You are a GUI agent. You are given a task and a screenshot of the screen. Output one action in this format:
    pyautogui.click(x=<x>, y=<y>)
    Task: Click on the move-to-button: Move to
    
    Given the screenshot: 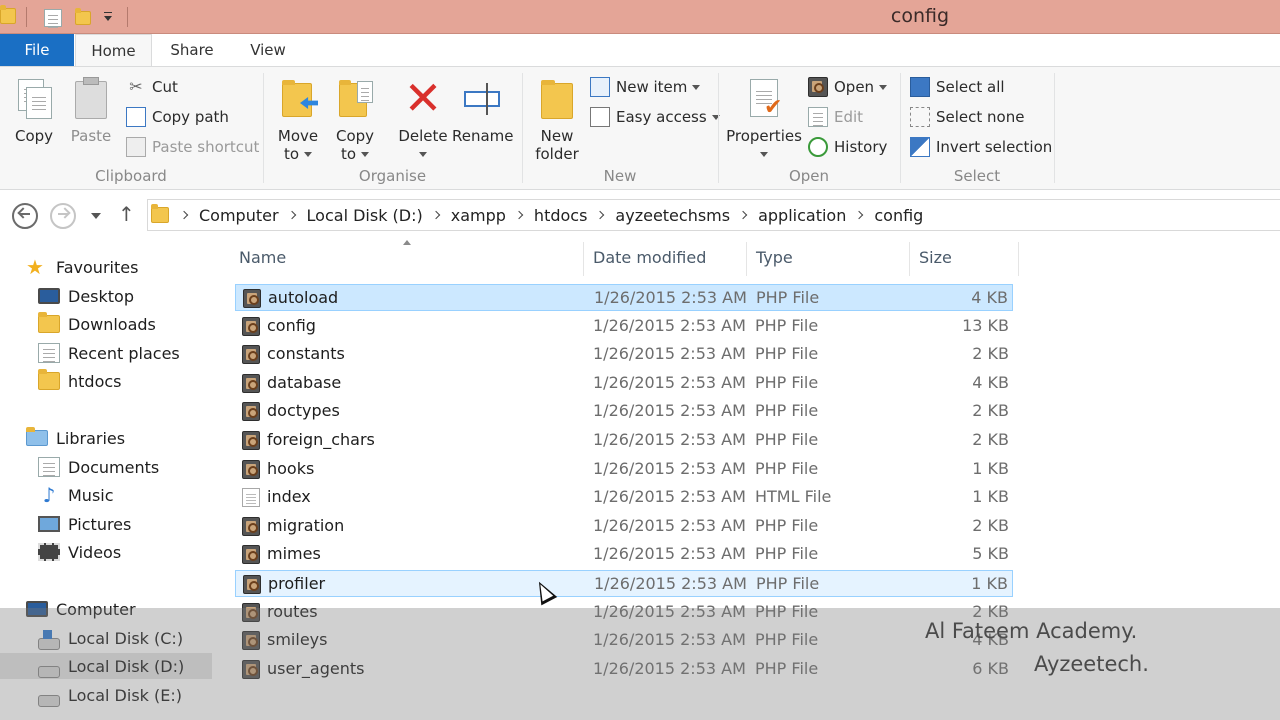 What is the action you would take?
    pyautogui.click(x=298, y=119)
    